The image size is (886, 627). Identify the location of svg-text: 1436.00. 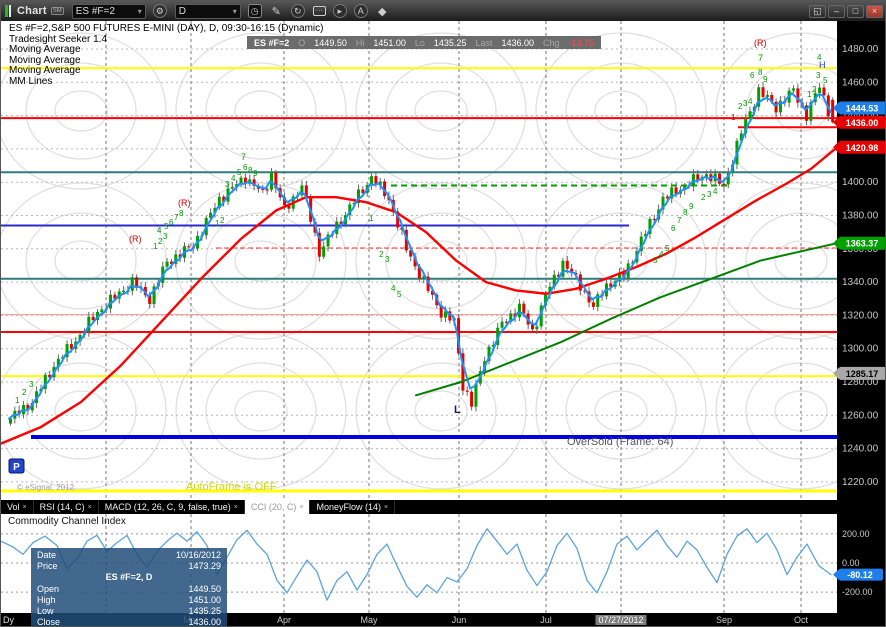
(862, 123).